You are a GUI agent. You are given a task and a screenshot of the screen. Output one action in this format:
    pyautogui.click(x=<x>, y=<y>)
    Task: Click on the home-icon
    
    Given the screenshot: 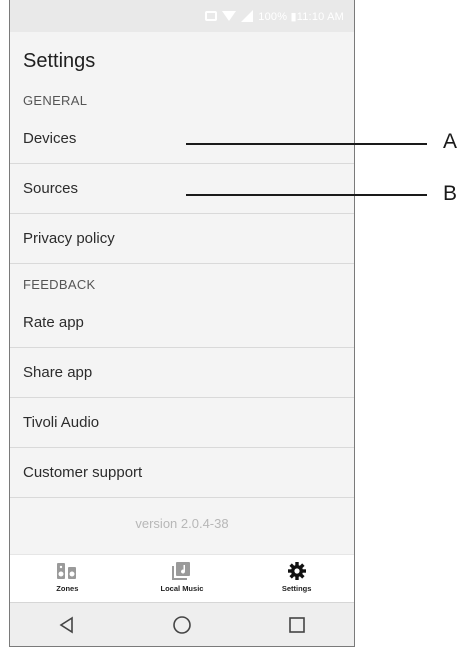 What is the action you would take?
    pyautogui.click(x=182, y=625)
    